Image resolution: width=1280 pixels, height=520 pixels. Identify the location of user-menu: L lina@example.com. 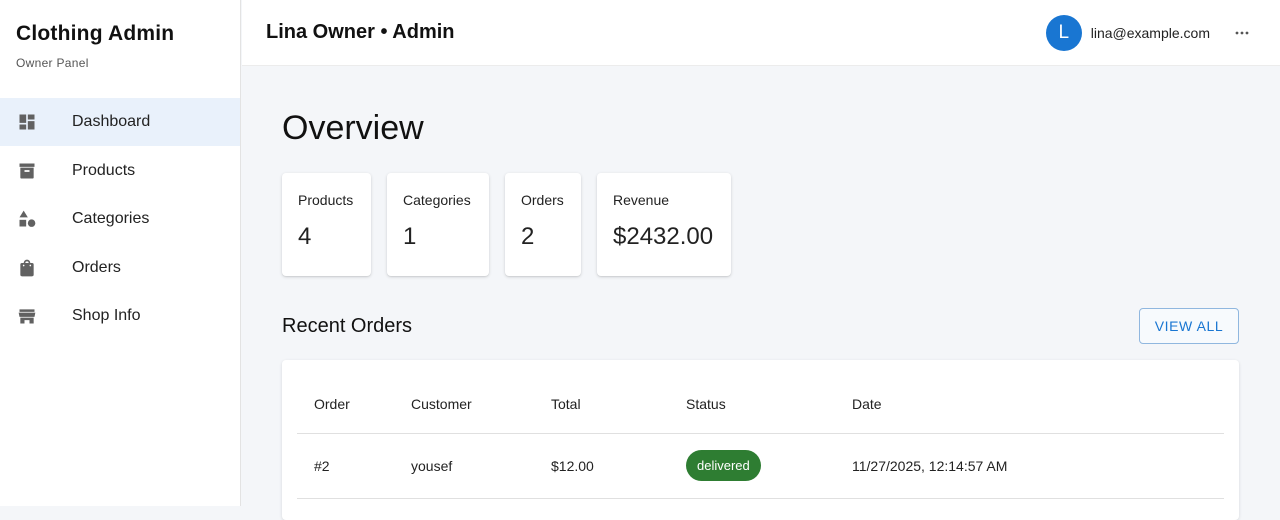
(1147, 32).